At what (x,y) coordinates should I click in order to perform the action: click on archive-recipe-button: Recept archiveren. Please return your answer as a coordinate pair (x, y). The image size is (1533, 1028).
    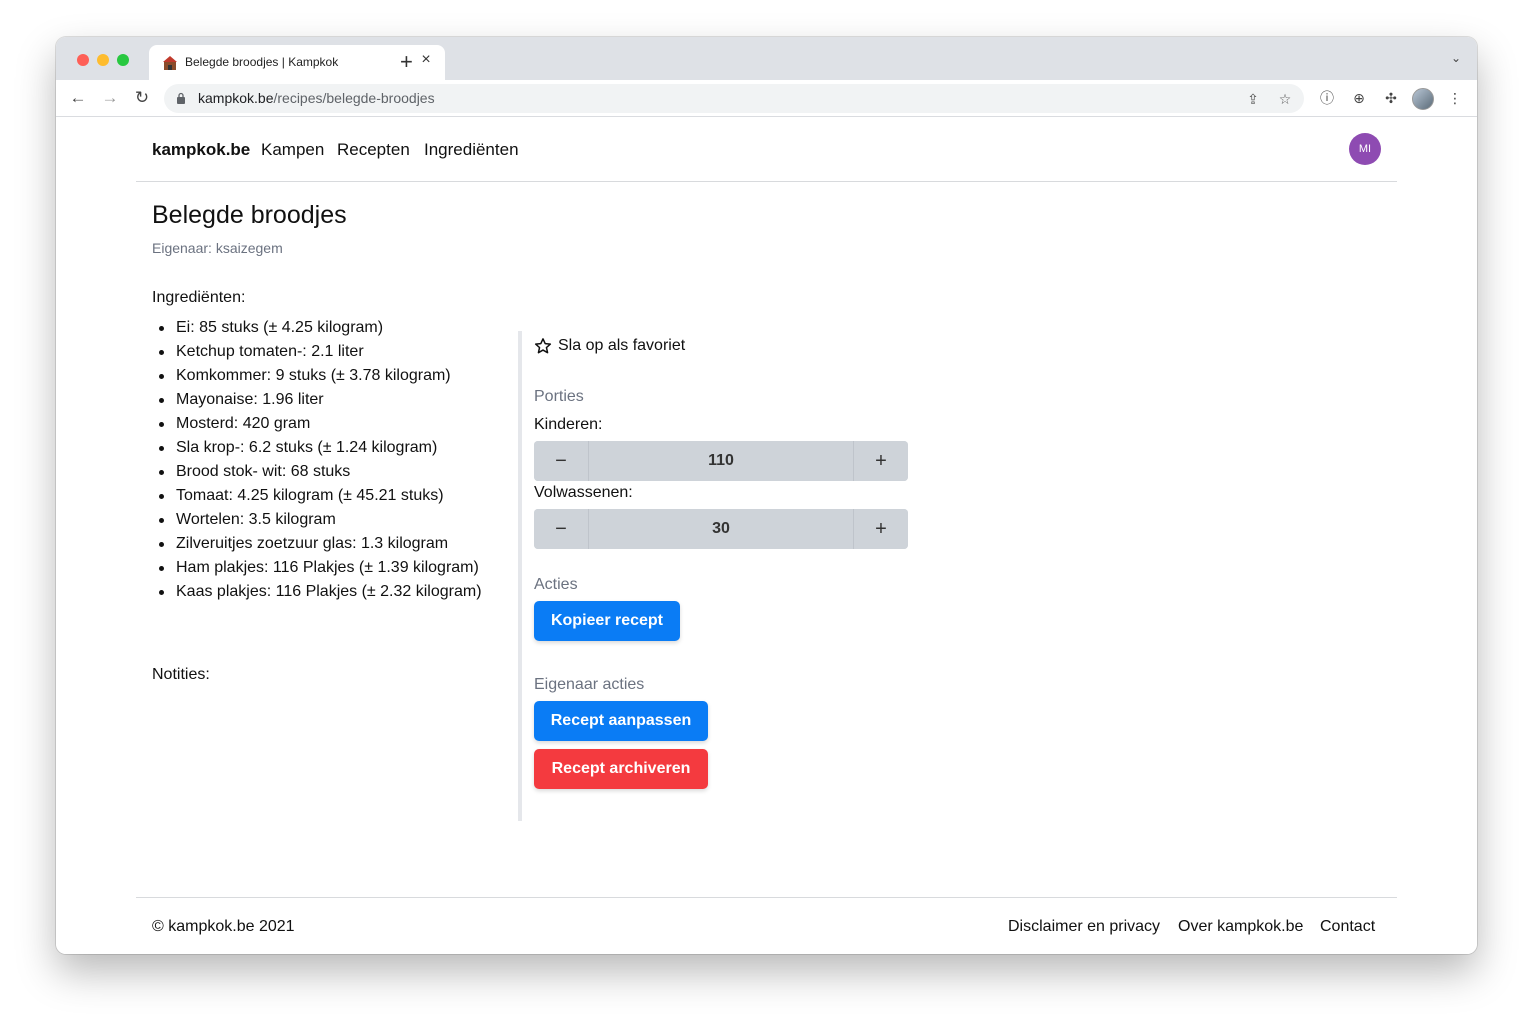
    Looking at the image, I should click on (621, 769).